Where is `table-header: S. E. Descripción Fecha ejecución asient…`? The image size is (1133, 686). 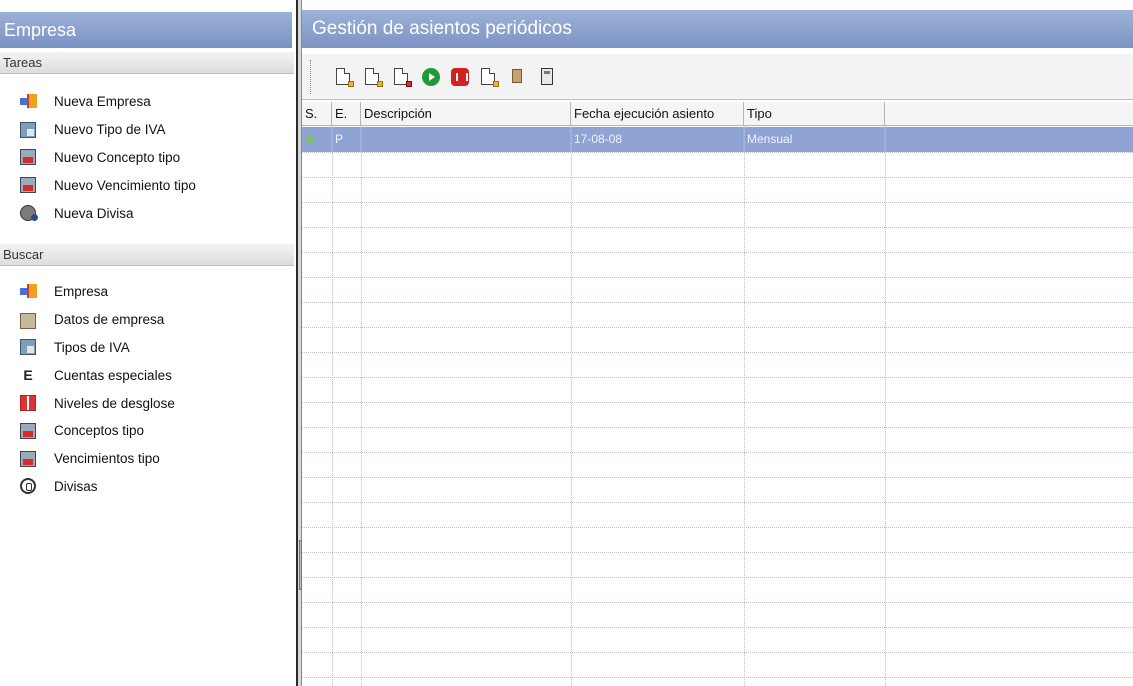 table-header: S. E. Descripción Fecha ejecución asient… is located at coordinates (717, 114).